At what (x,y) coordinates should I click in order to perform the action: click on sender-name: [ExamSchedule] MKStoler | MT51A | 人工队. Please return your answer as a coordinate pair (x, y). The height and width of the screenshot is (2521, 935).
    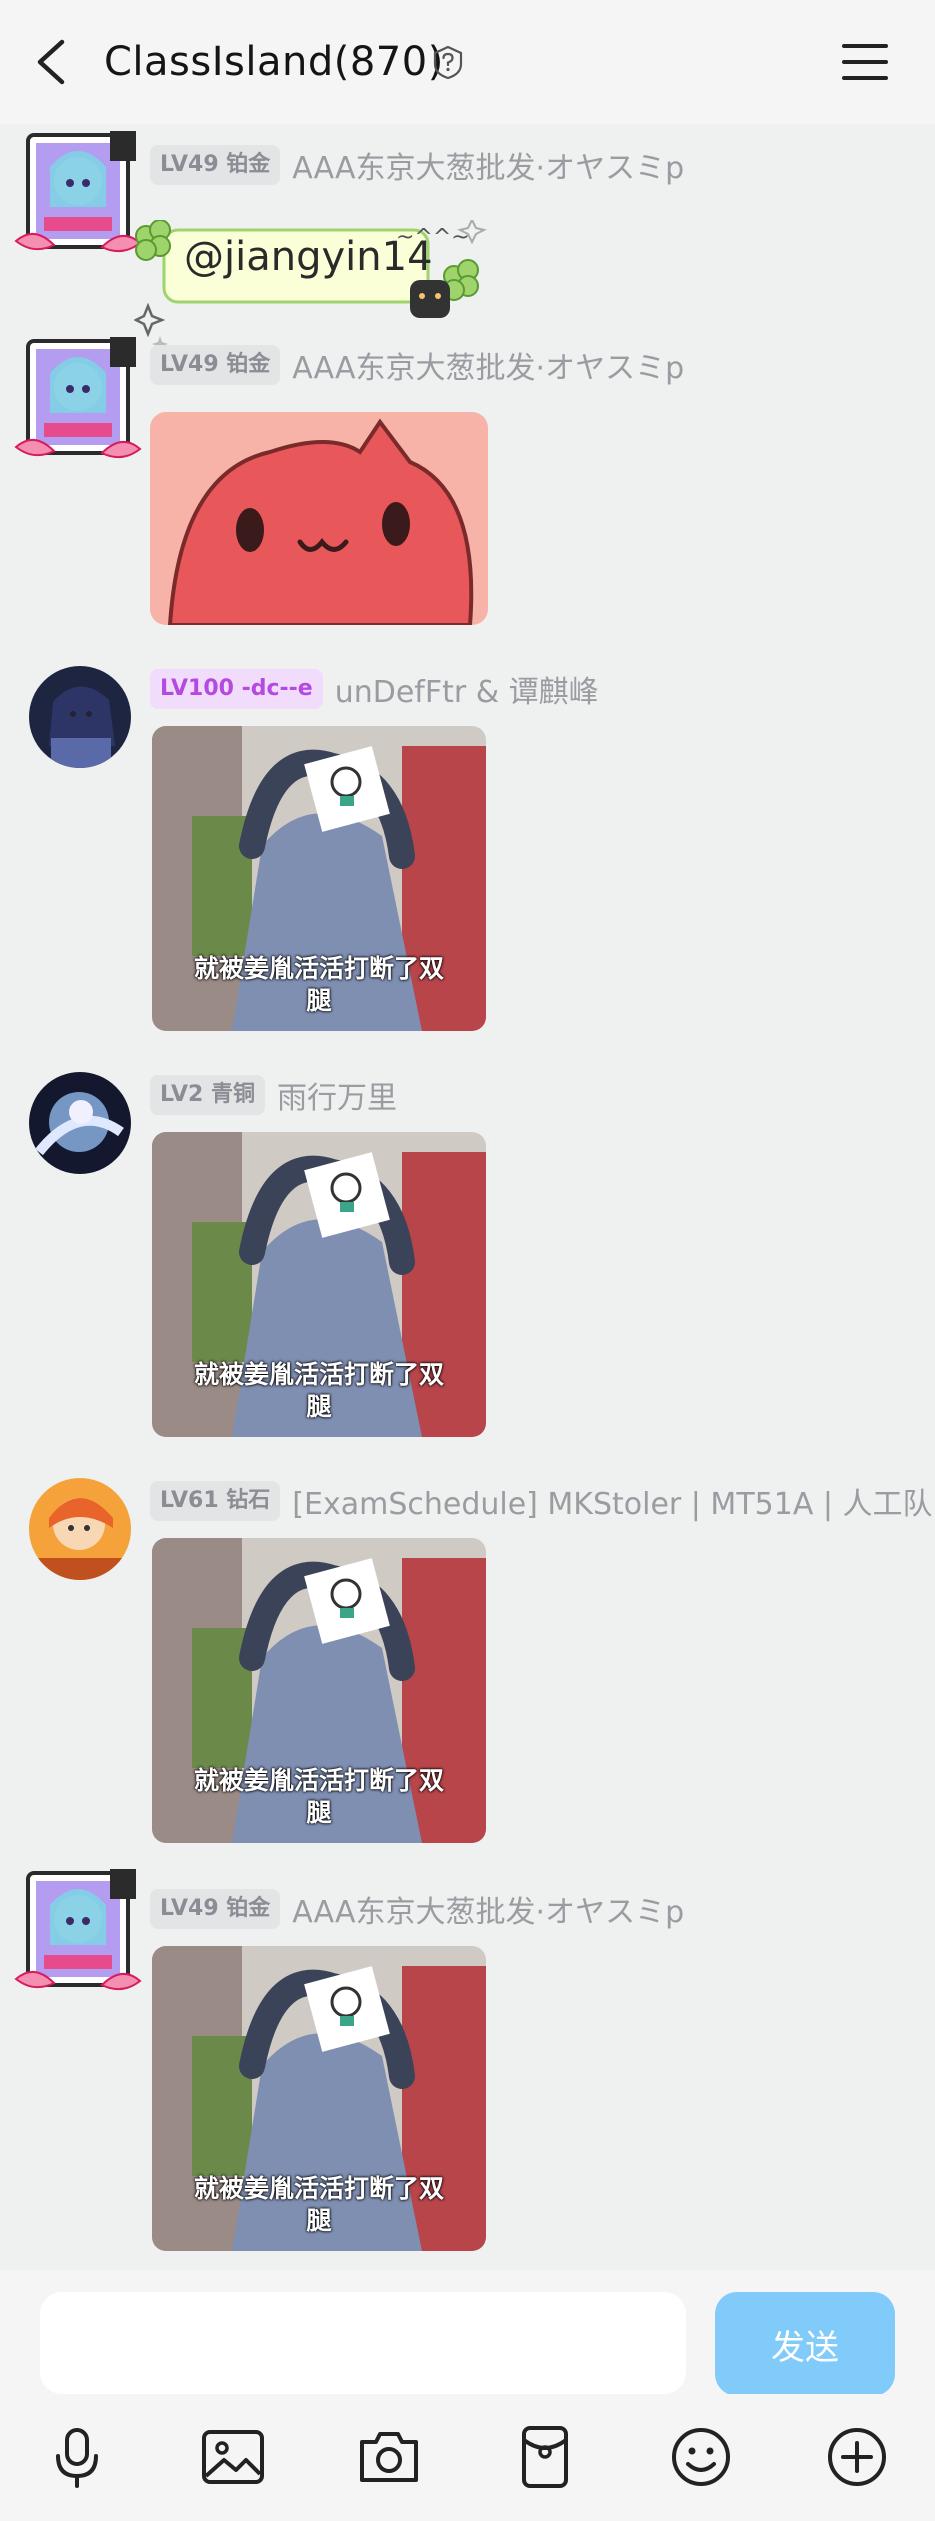
    Looking at the image, I should click on (612, 1501).